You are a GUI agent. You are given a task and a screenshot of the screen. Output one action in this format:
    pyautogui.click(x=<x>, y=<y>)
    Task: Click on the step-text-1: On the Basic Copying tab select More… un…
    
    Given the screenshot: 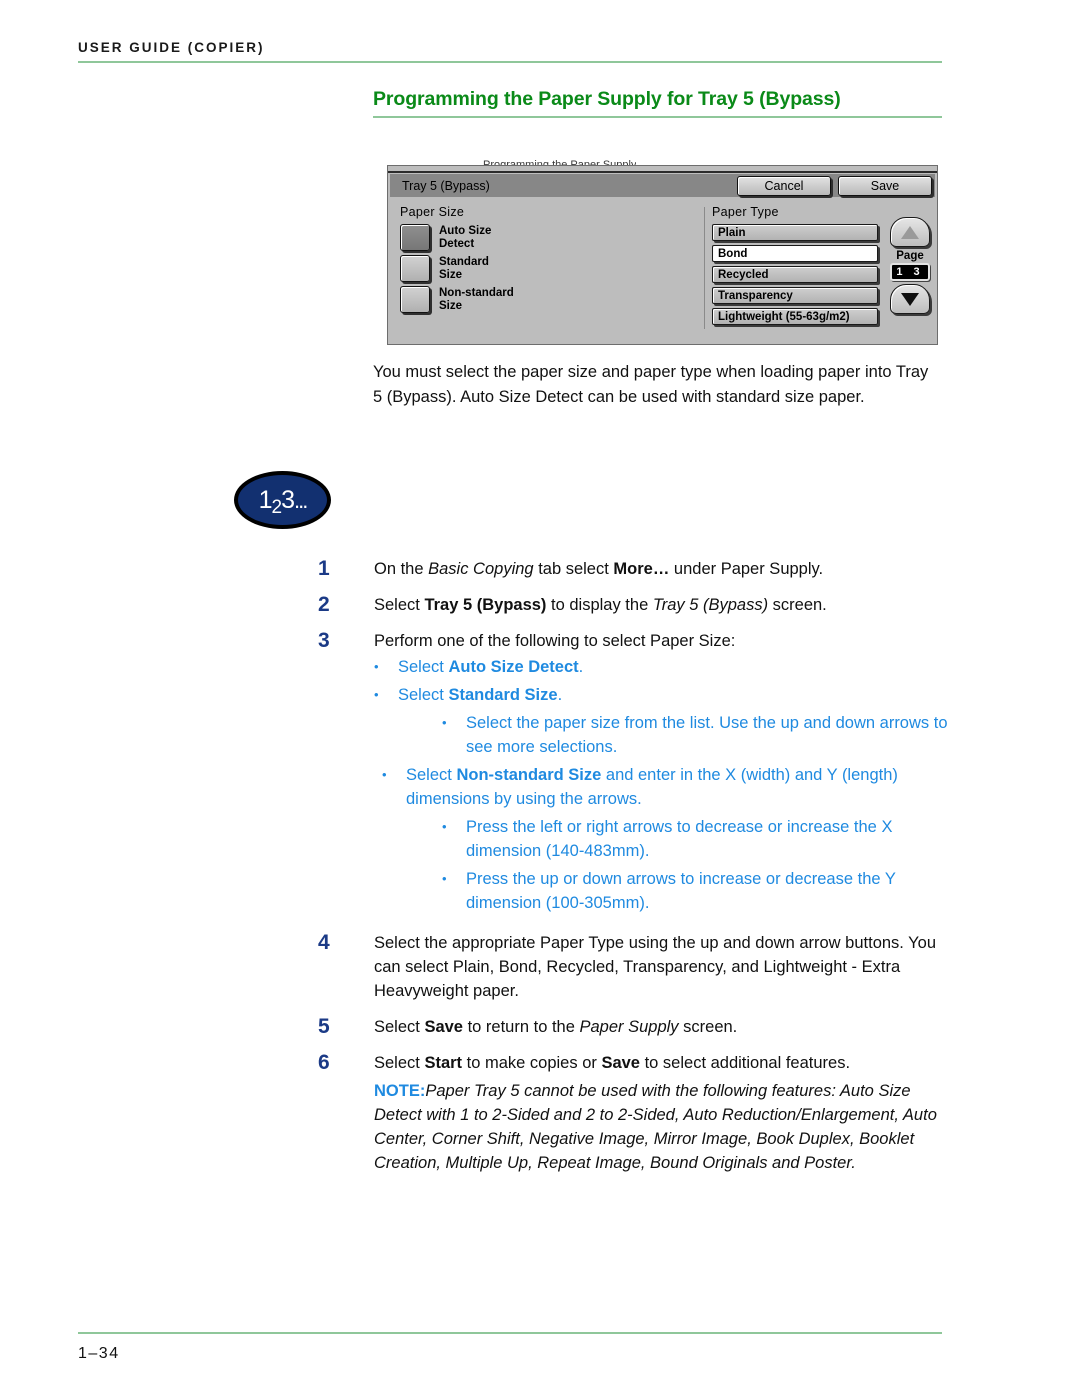 What is the action you would take?
    pyautogui.click(x=599, y=569)
    